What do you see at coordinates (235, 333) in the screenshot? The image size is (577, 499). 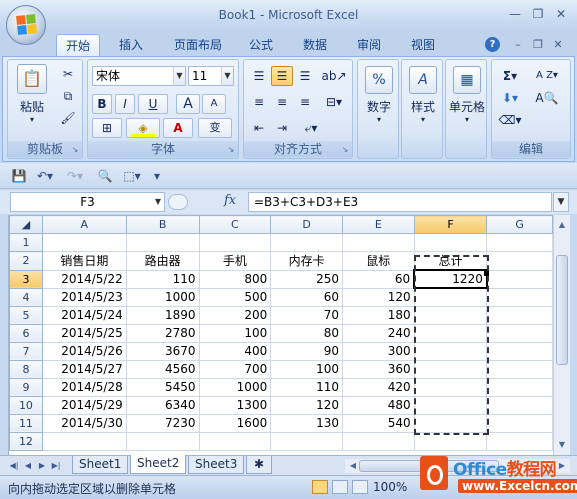 I see `cell-C6: 100` at bounding box center [235, 333].